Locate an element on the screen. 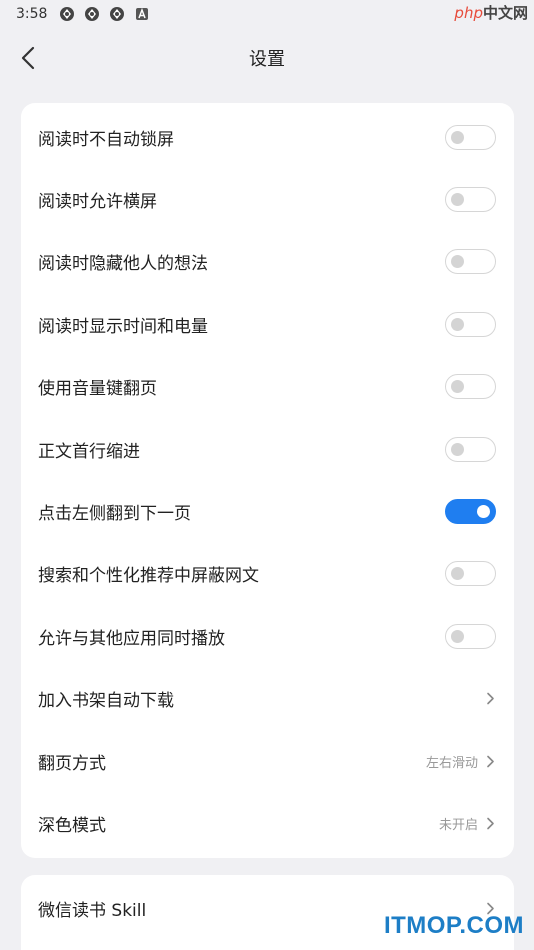 The height and width of the screenshot is (950, 534). back-button is located at coordinates (28, 58).